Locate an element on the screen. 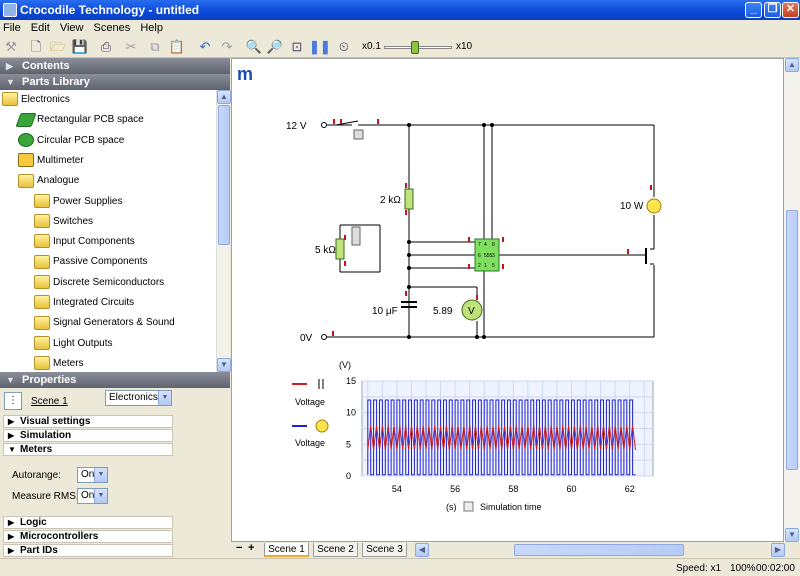  zoom-out-icon: 🔎 is located at coordinates (275, 47).